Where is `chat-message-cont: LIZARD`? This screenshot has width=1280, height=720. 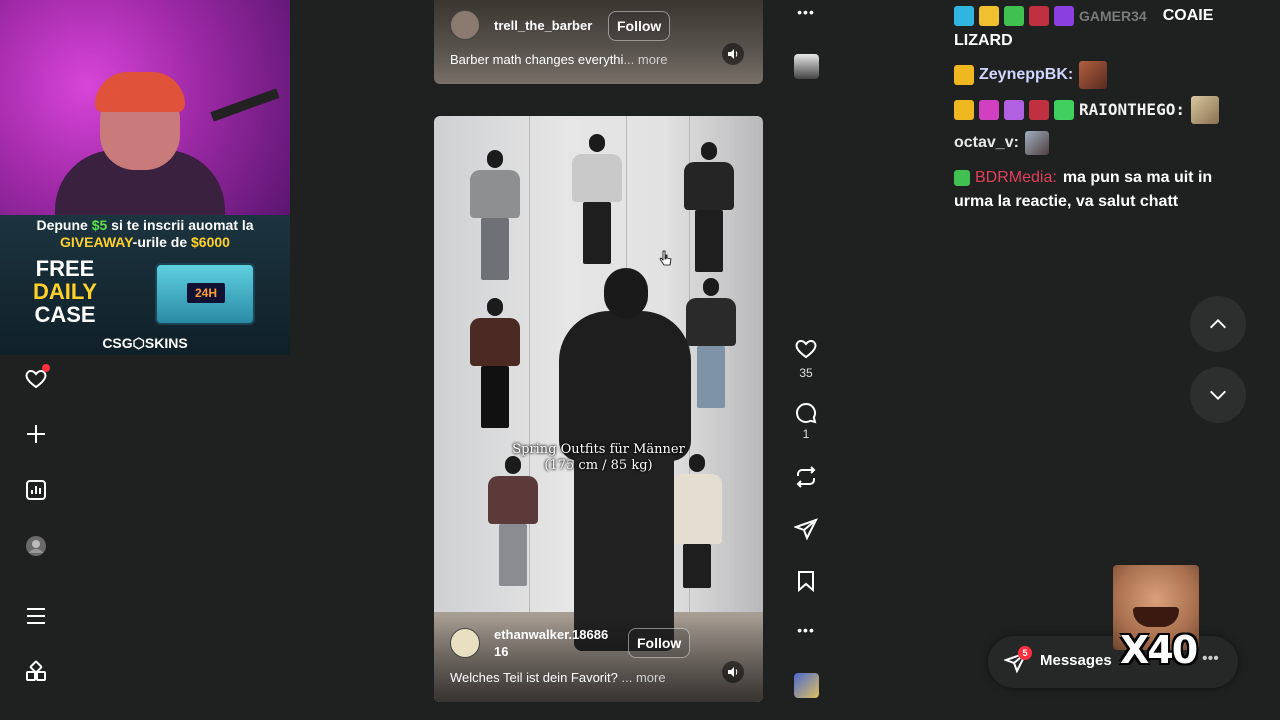
chat-message-cont: LIZARD is located at coordinates (983, 41).